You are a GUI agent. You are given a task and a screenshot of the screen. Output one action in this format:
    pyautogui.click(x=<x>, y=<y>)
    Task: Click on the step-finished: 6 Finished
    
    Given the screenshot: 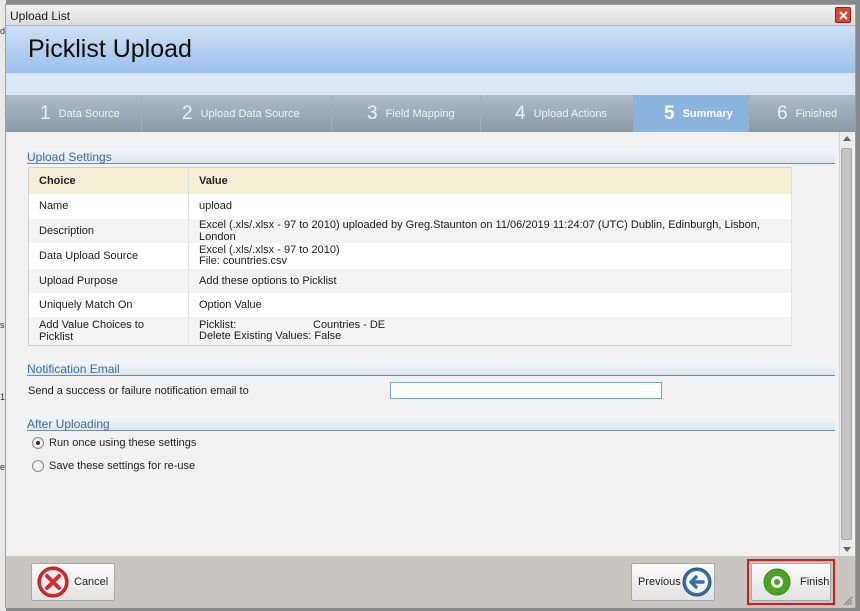 What is the action you would take?
    pyautogui.click(x=802, y=113)
    